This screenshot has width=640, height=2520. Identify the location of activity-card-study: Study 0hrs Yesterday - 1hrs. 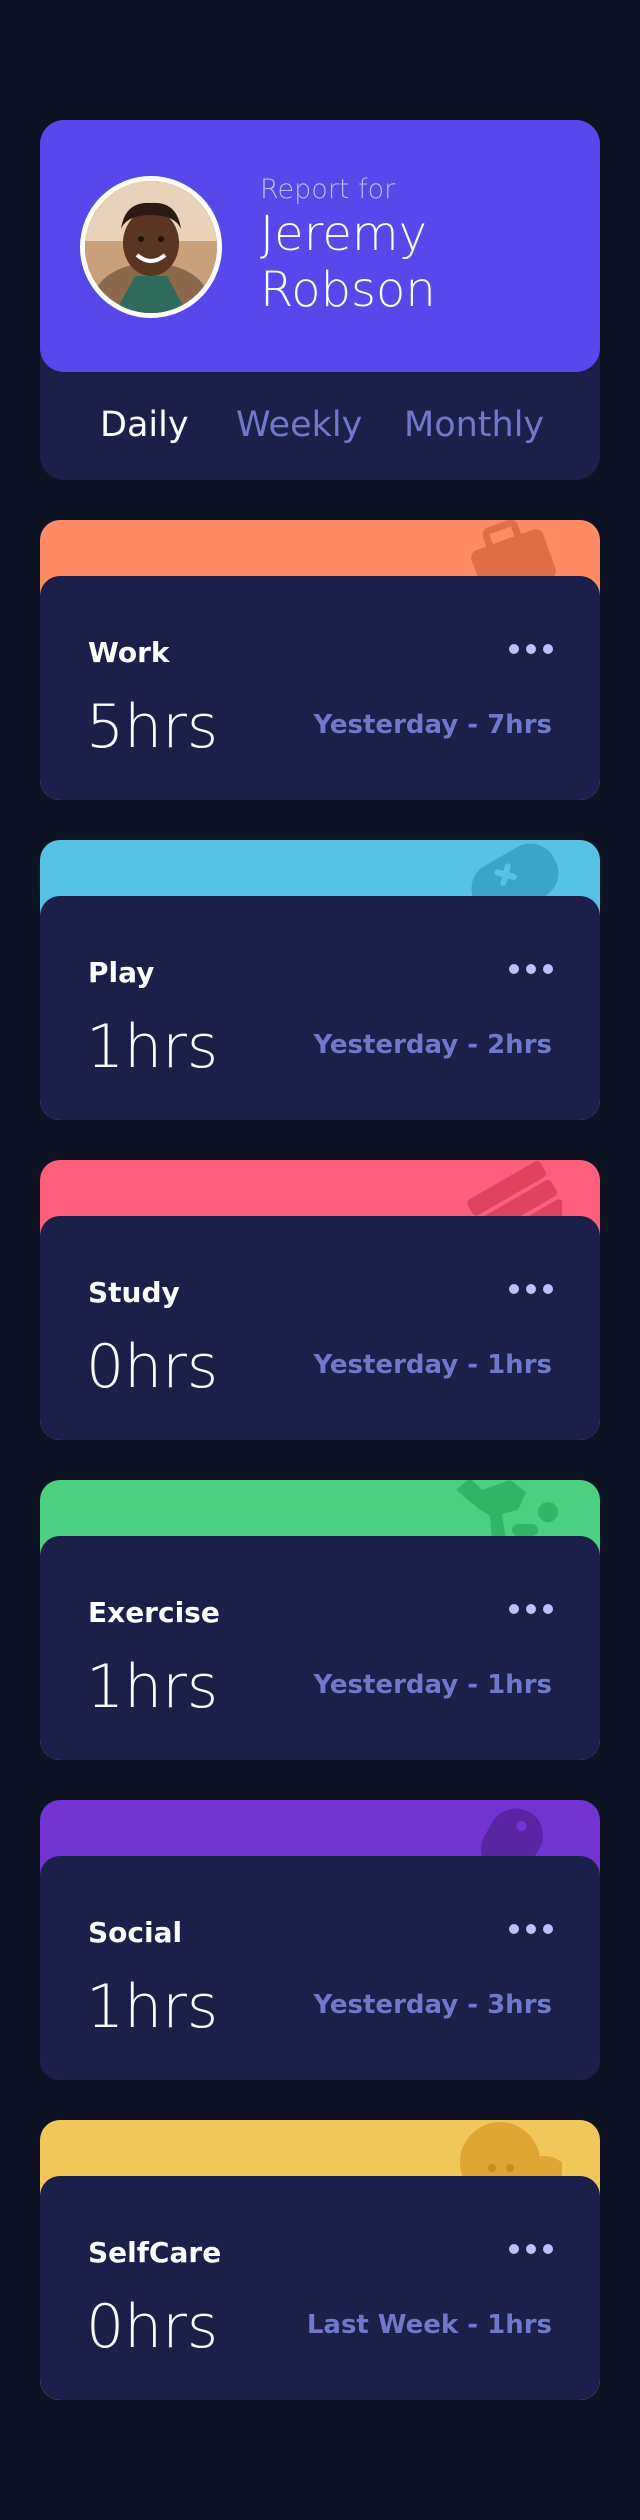
(320, 1300).